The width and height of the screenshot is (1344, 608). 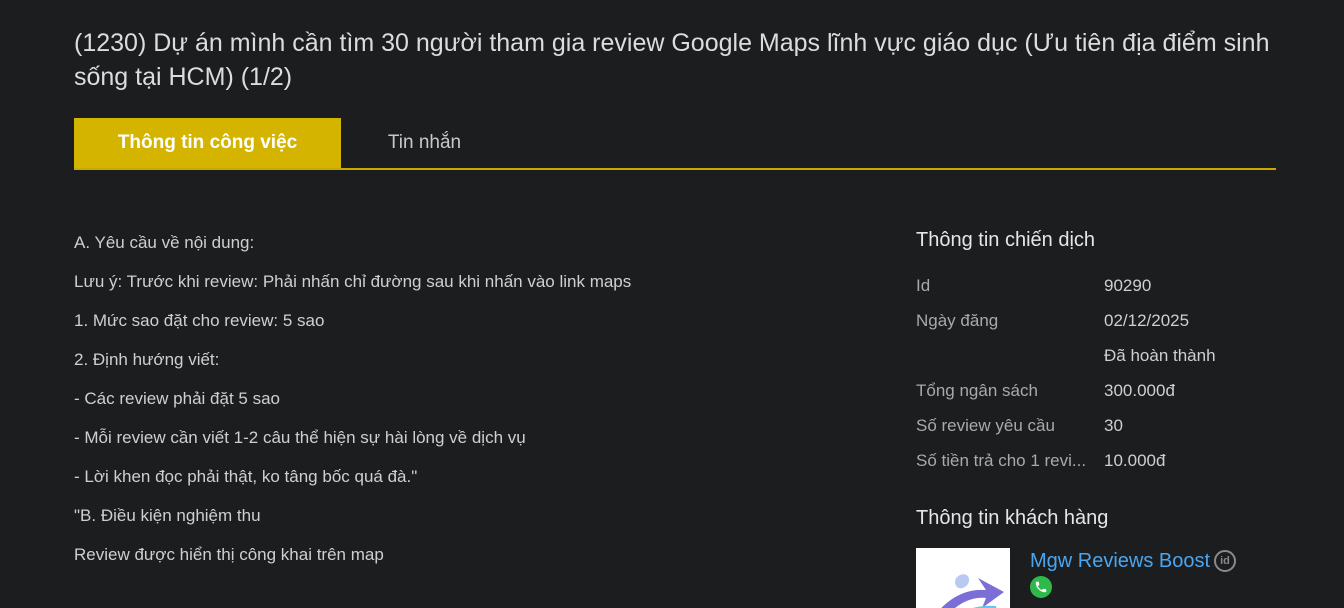 I want to click on customer-logo-icon, so click(x=963, y=578).